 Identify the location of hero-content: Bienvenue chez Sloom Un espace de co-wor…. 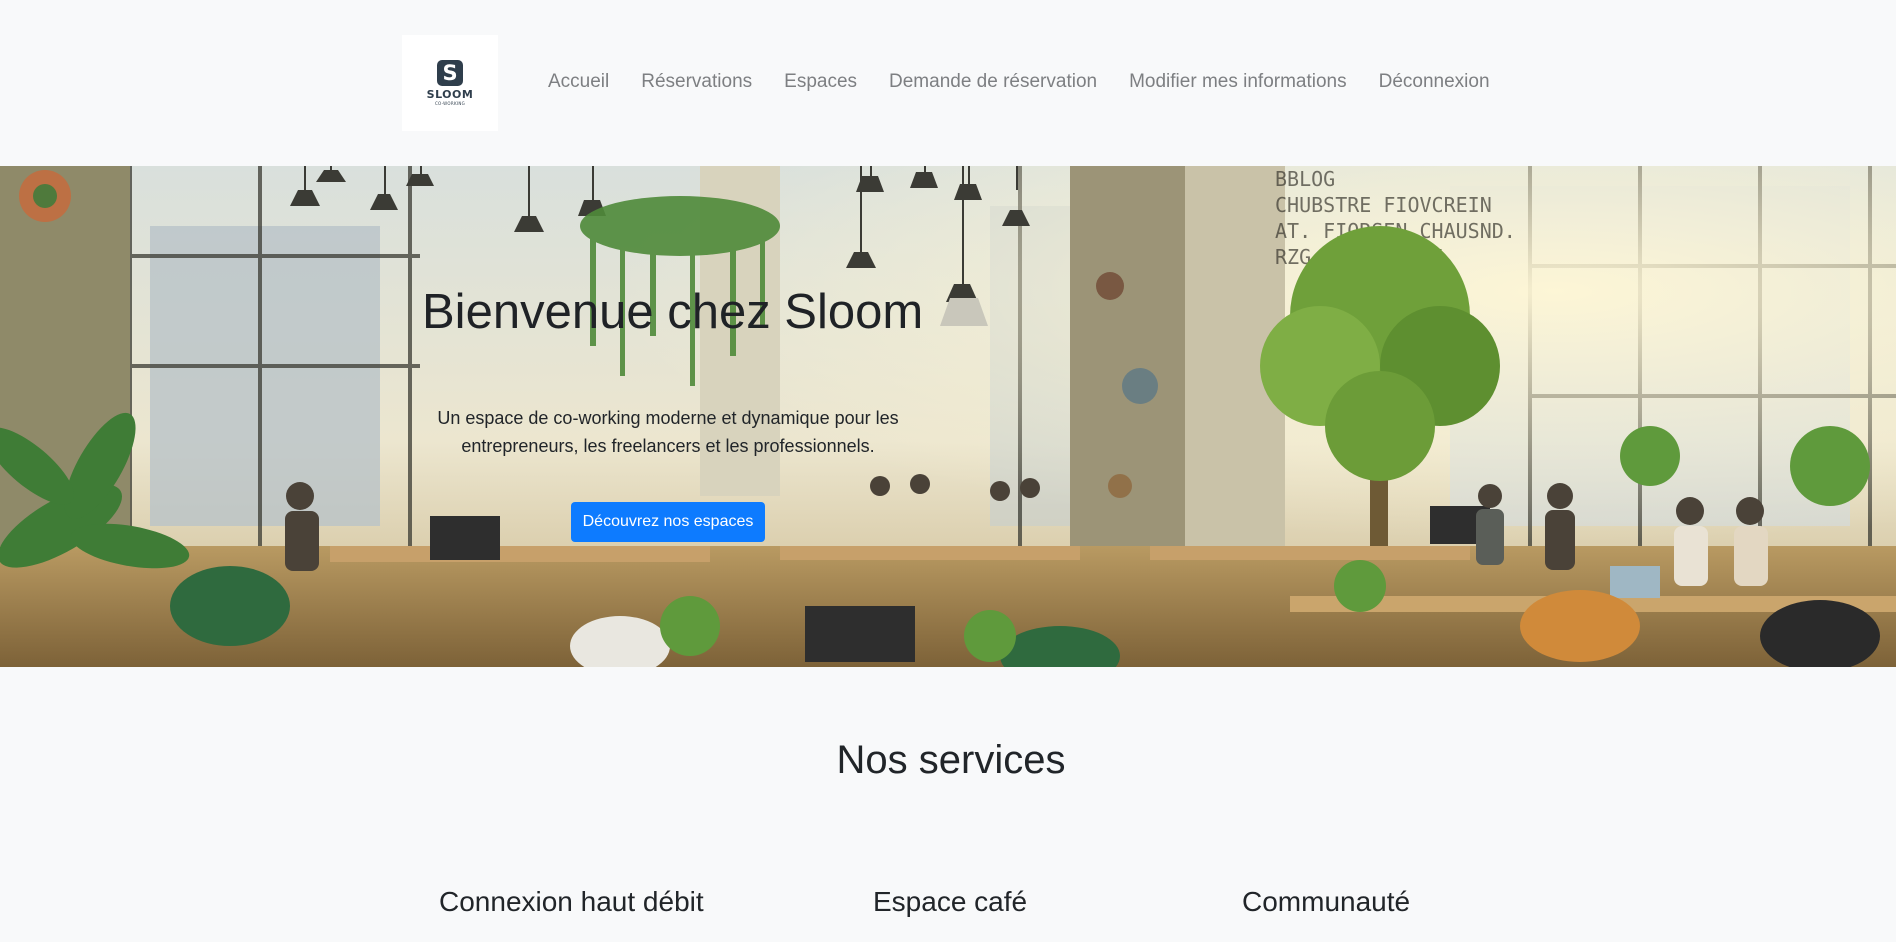
(668, 413).